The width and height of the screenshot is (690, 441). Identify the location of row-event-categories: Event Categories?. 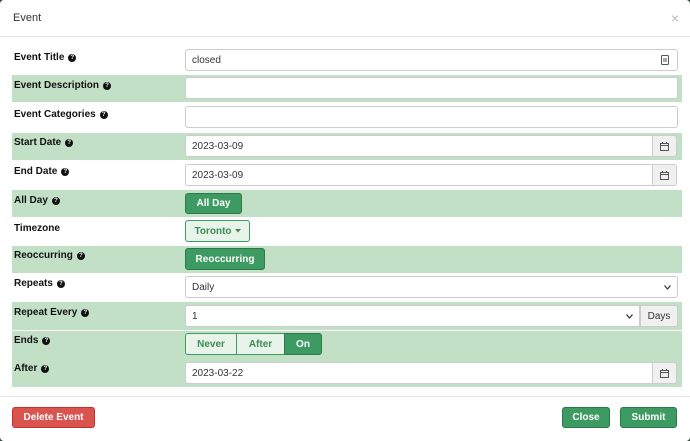
(347, 117).